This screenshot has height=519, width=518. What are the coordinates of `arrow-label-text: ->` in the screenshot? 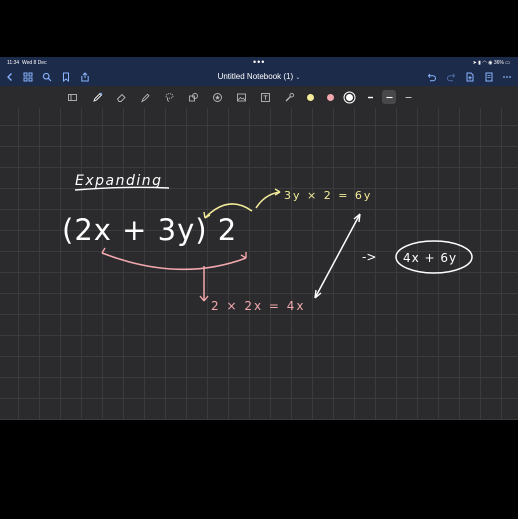 It's located at (369, 257).